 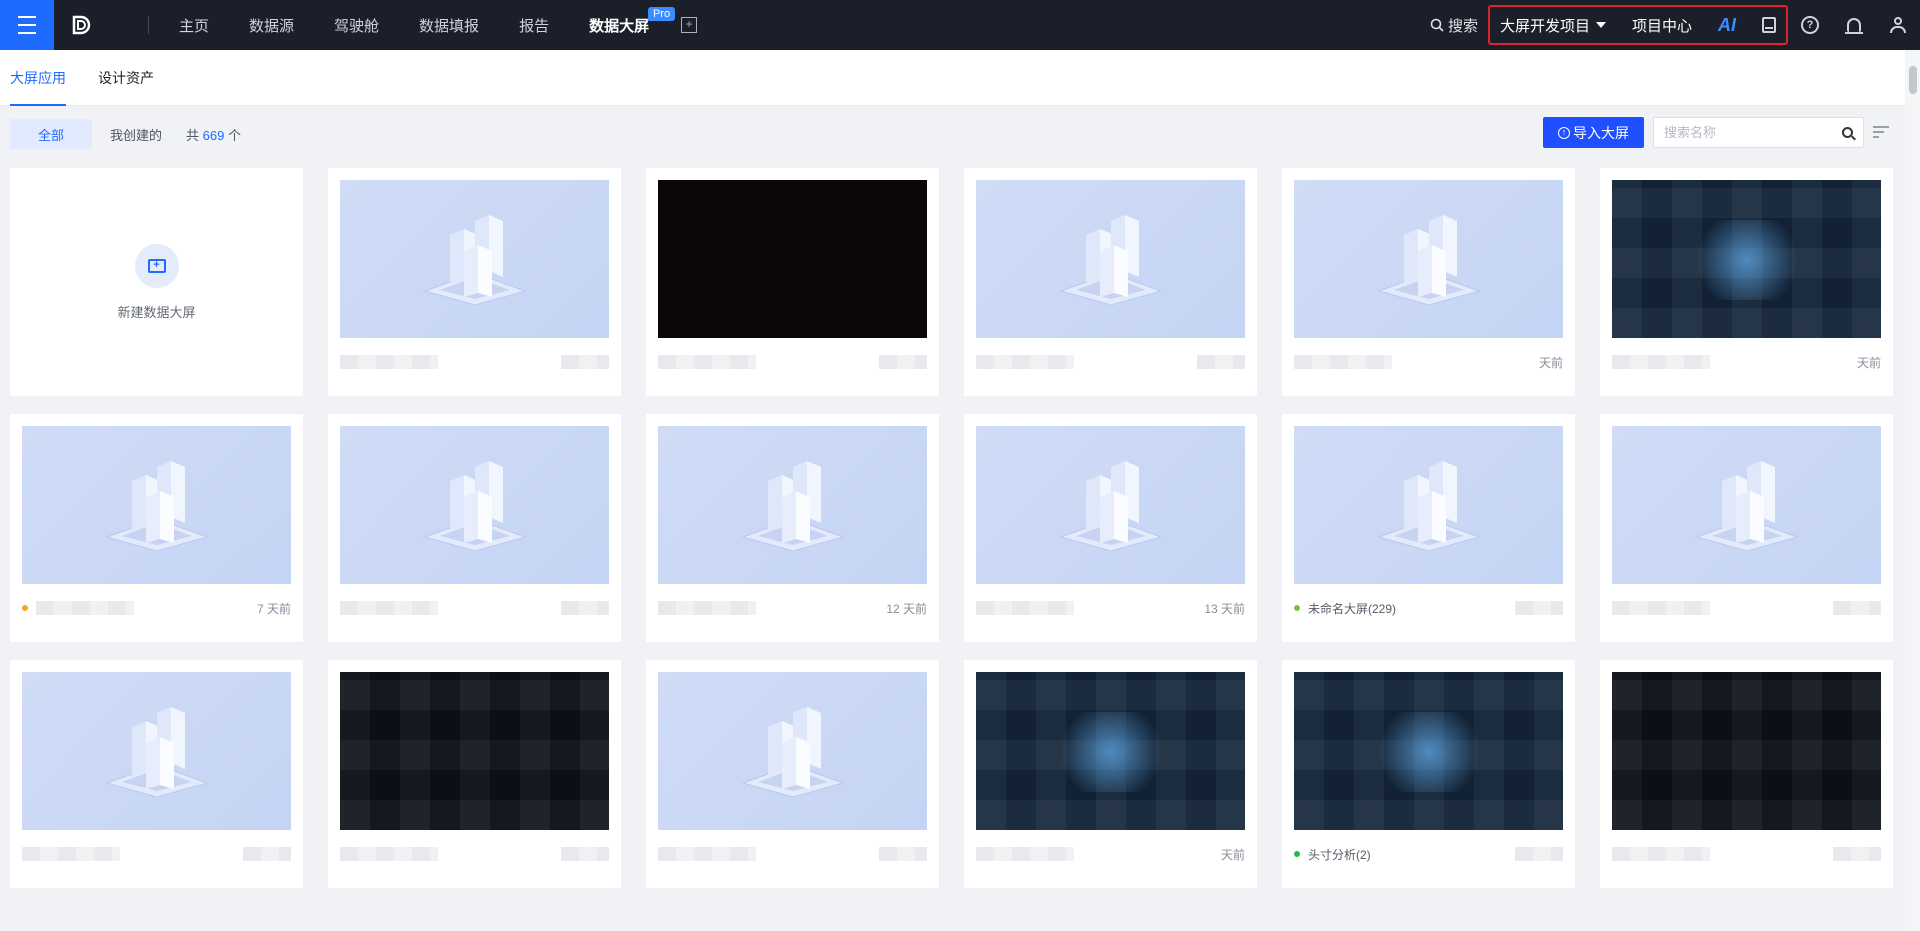 I want to click on count-value: 669, so click(x=213, y=135).